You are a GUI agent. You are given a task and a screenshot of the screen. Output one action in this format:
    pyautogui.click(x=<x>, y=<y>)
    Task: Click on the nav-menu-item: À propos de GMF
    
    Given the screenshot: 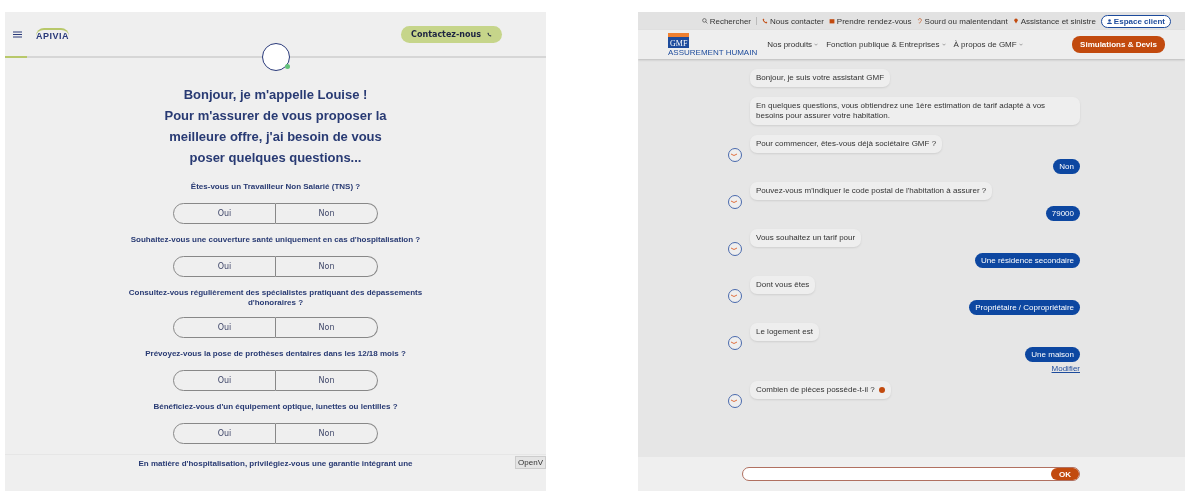 What is the action you would take?
    pyautogui.click(x=988, y=44)
    